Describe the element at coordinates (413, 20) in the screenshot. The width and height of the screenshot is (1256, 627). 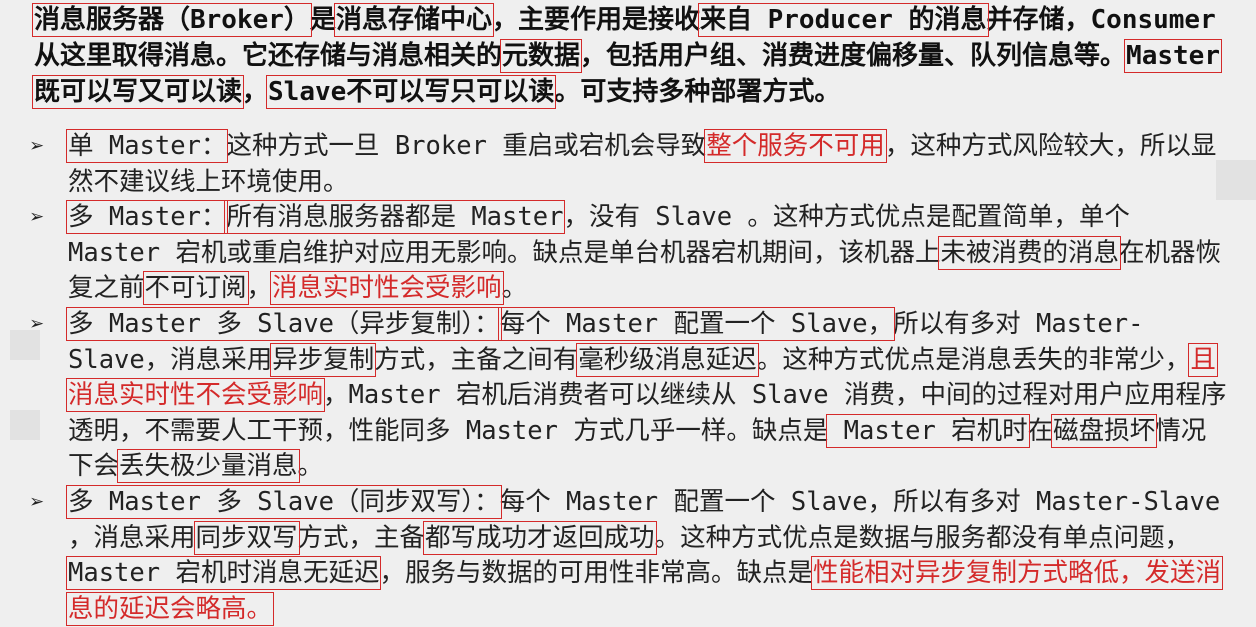
I see `term-storage-center: 消息存储中心` at that location.